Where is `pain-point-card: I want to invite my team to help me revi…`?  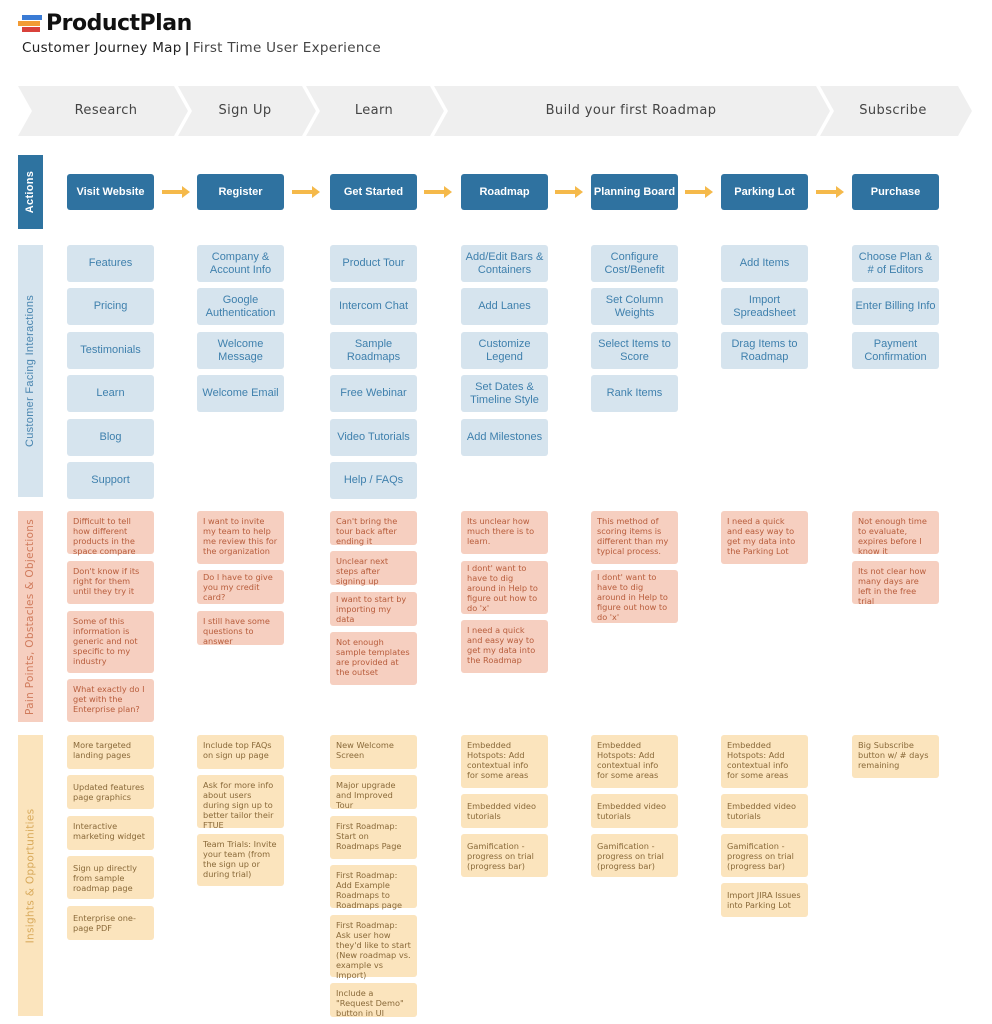 pain-point-card: I want to invite my team to help me revi… is located at coordinates (240, 537).